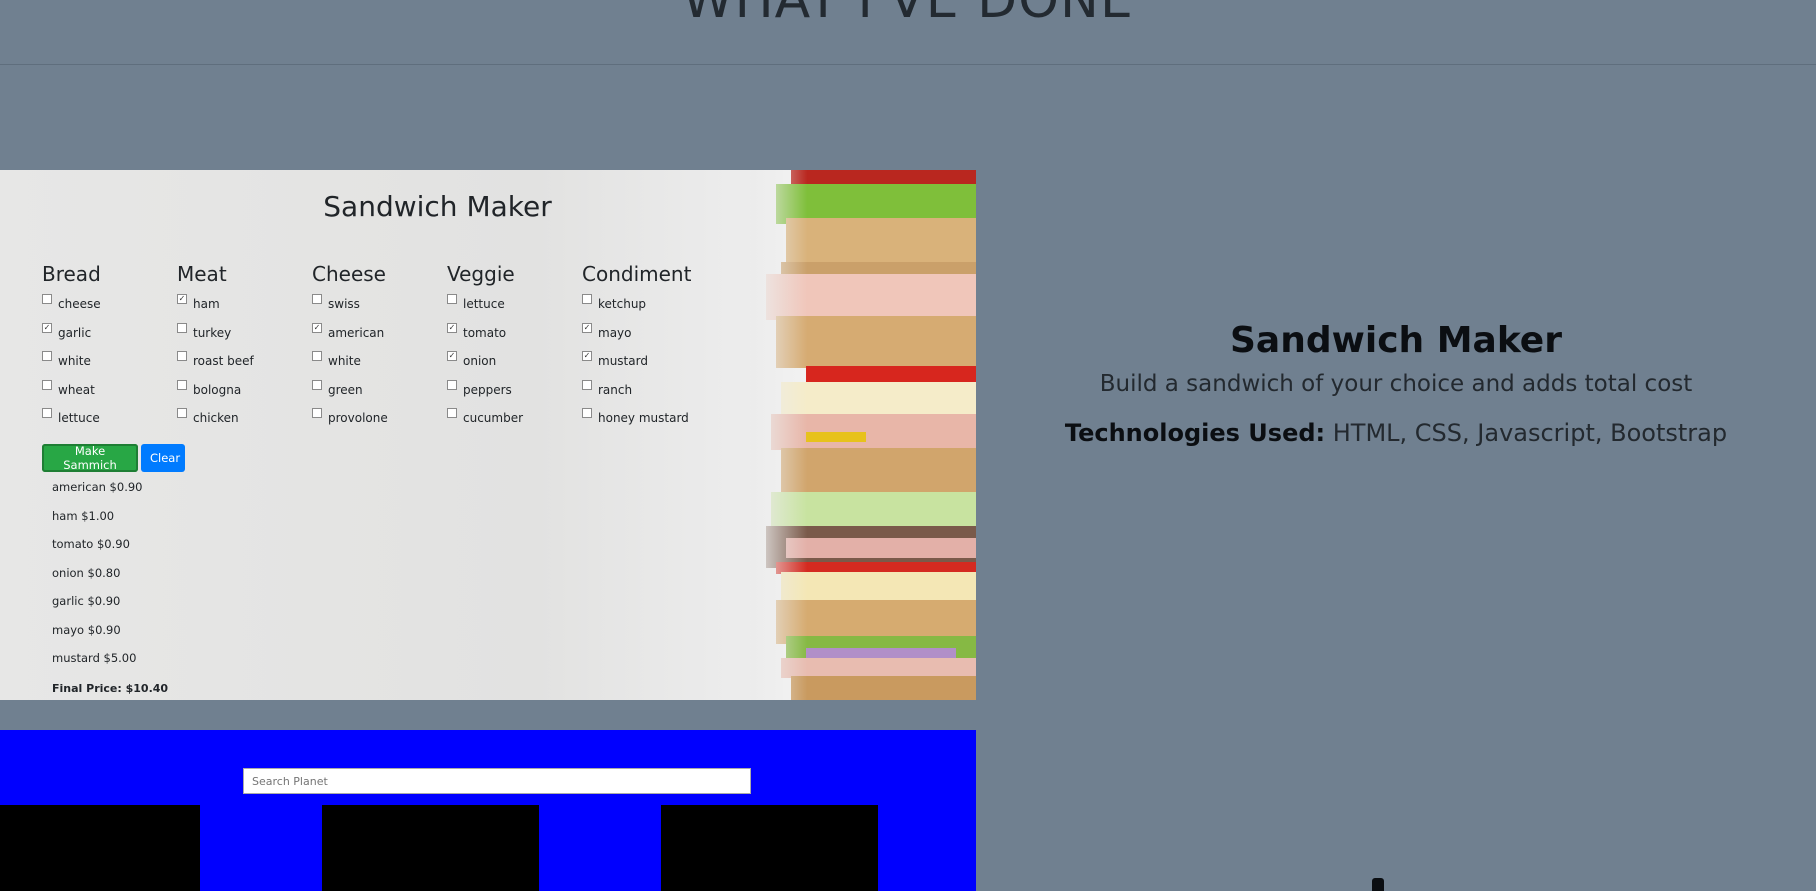  Describe the element at coordinates (647, 390) in the screenshot. I see `ingredient-option: ranch` at that location.